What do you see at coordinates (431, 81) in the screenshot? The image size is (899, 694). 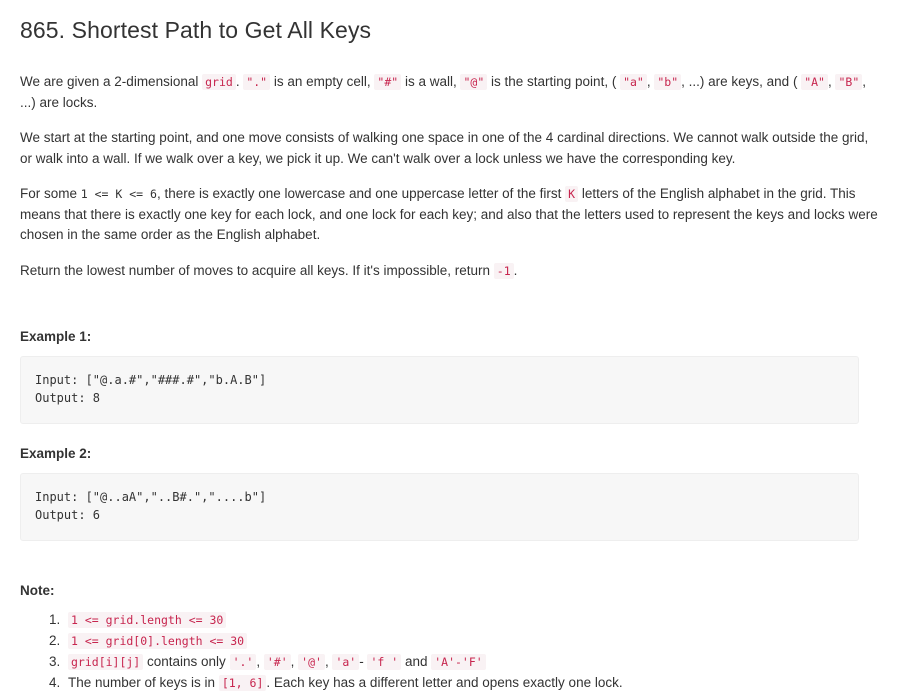 I see `text-fragment: is a wall,` at bounding box center [431, 81].